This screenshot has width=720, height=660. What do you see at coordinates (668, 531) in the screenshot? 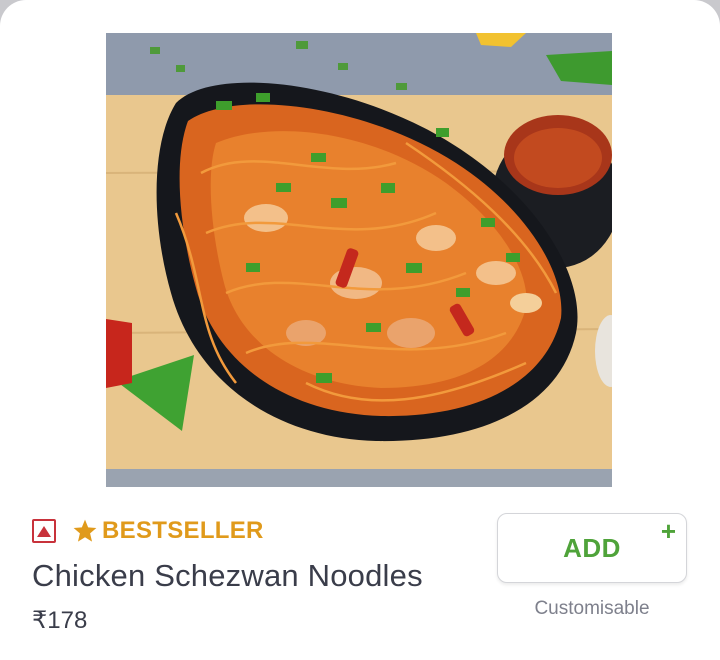
I see `plus-icon: +` at bounding box center [668, 531].